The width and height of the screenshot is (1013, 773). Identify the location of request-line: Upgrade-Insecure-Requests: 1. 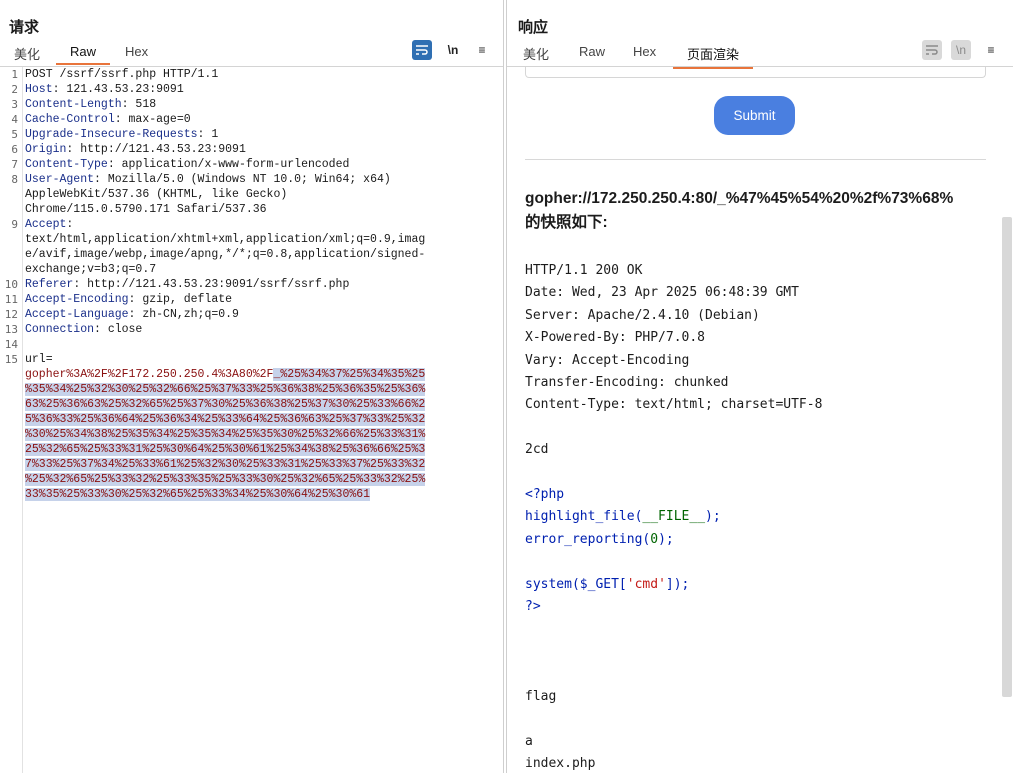
(261, 134).